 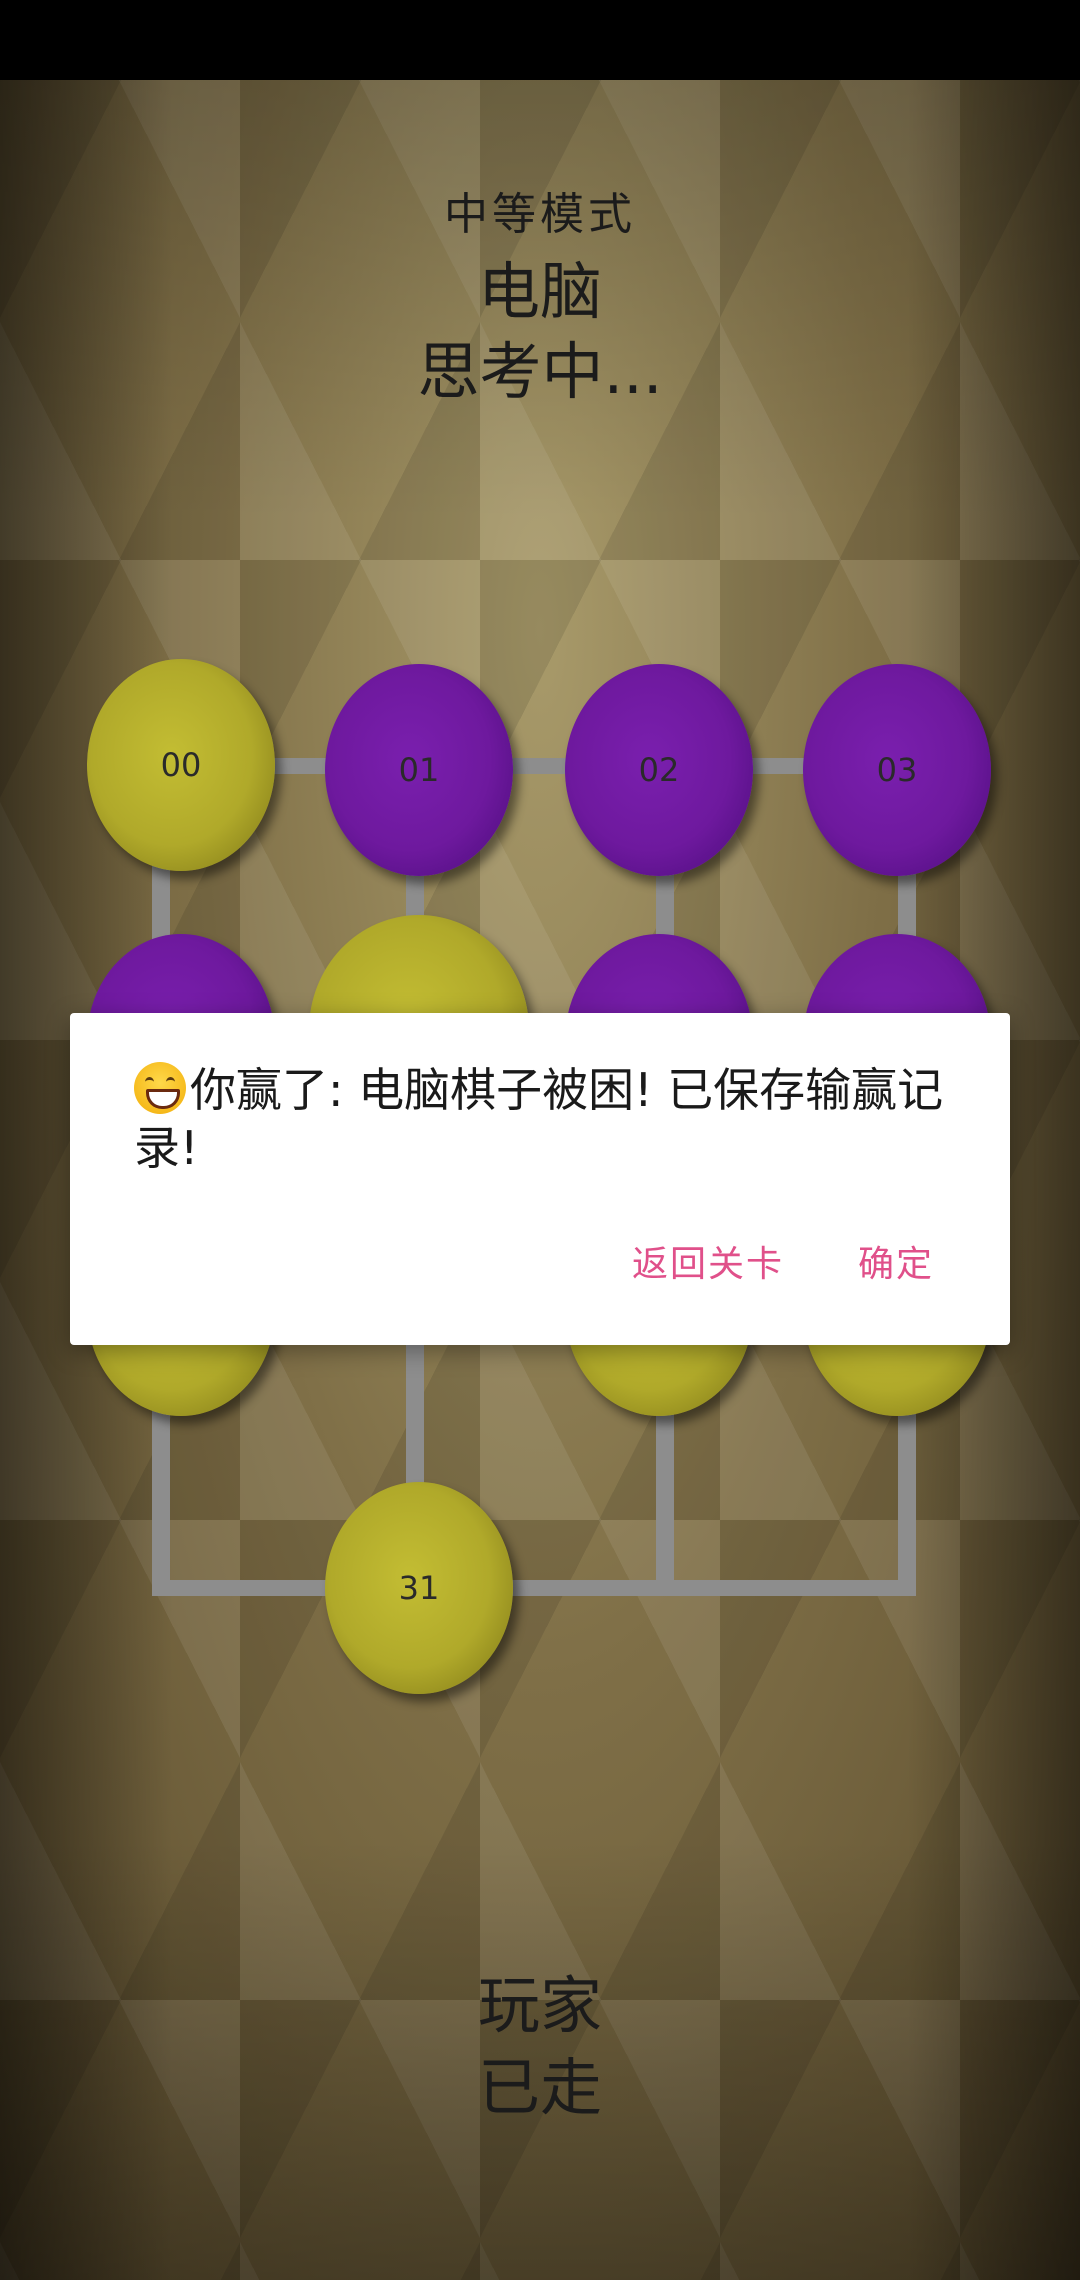 What do you see at coordinates (540, 214) in the screenshot?
I see `mode-label: 中等模式` at bounding box center [540, 214].